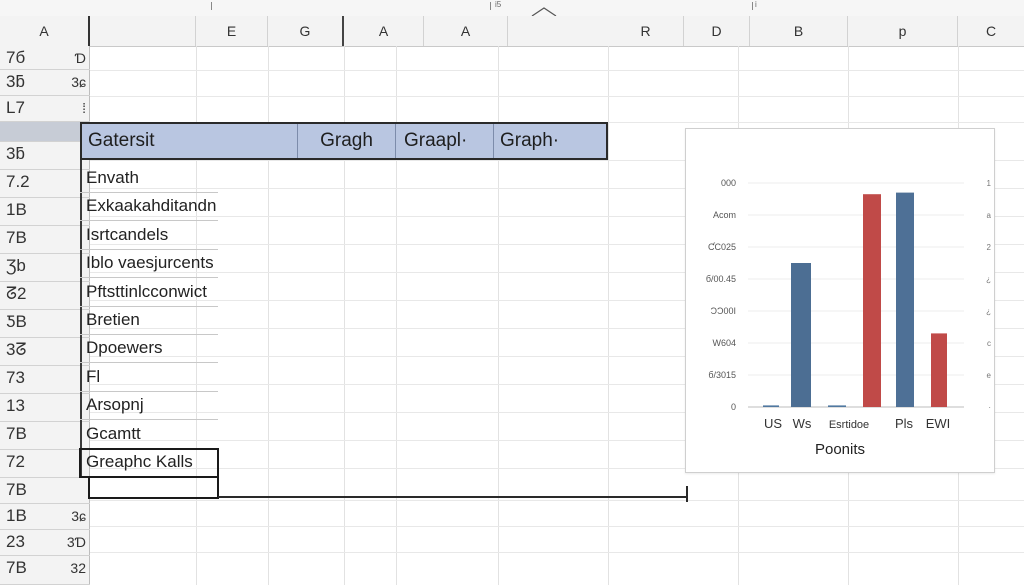  Describe the element at coordinates (802, 423) in the screenshot. I see `chart-category-label: Ws` at that location.